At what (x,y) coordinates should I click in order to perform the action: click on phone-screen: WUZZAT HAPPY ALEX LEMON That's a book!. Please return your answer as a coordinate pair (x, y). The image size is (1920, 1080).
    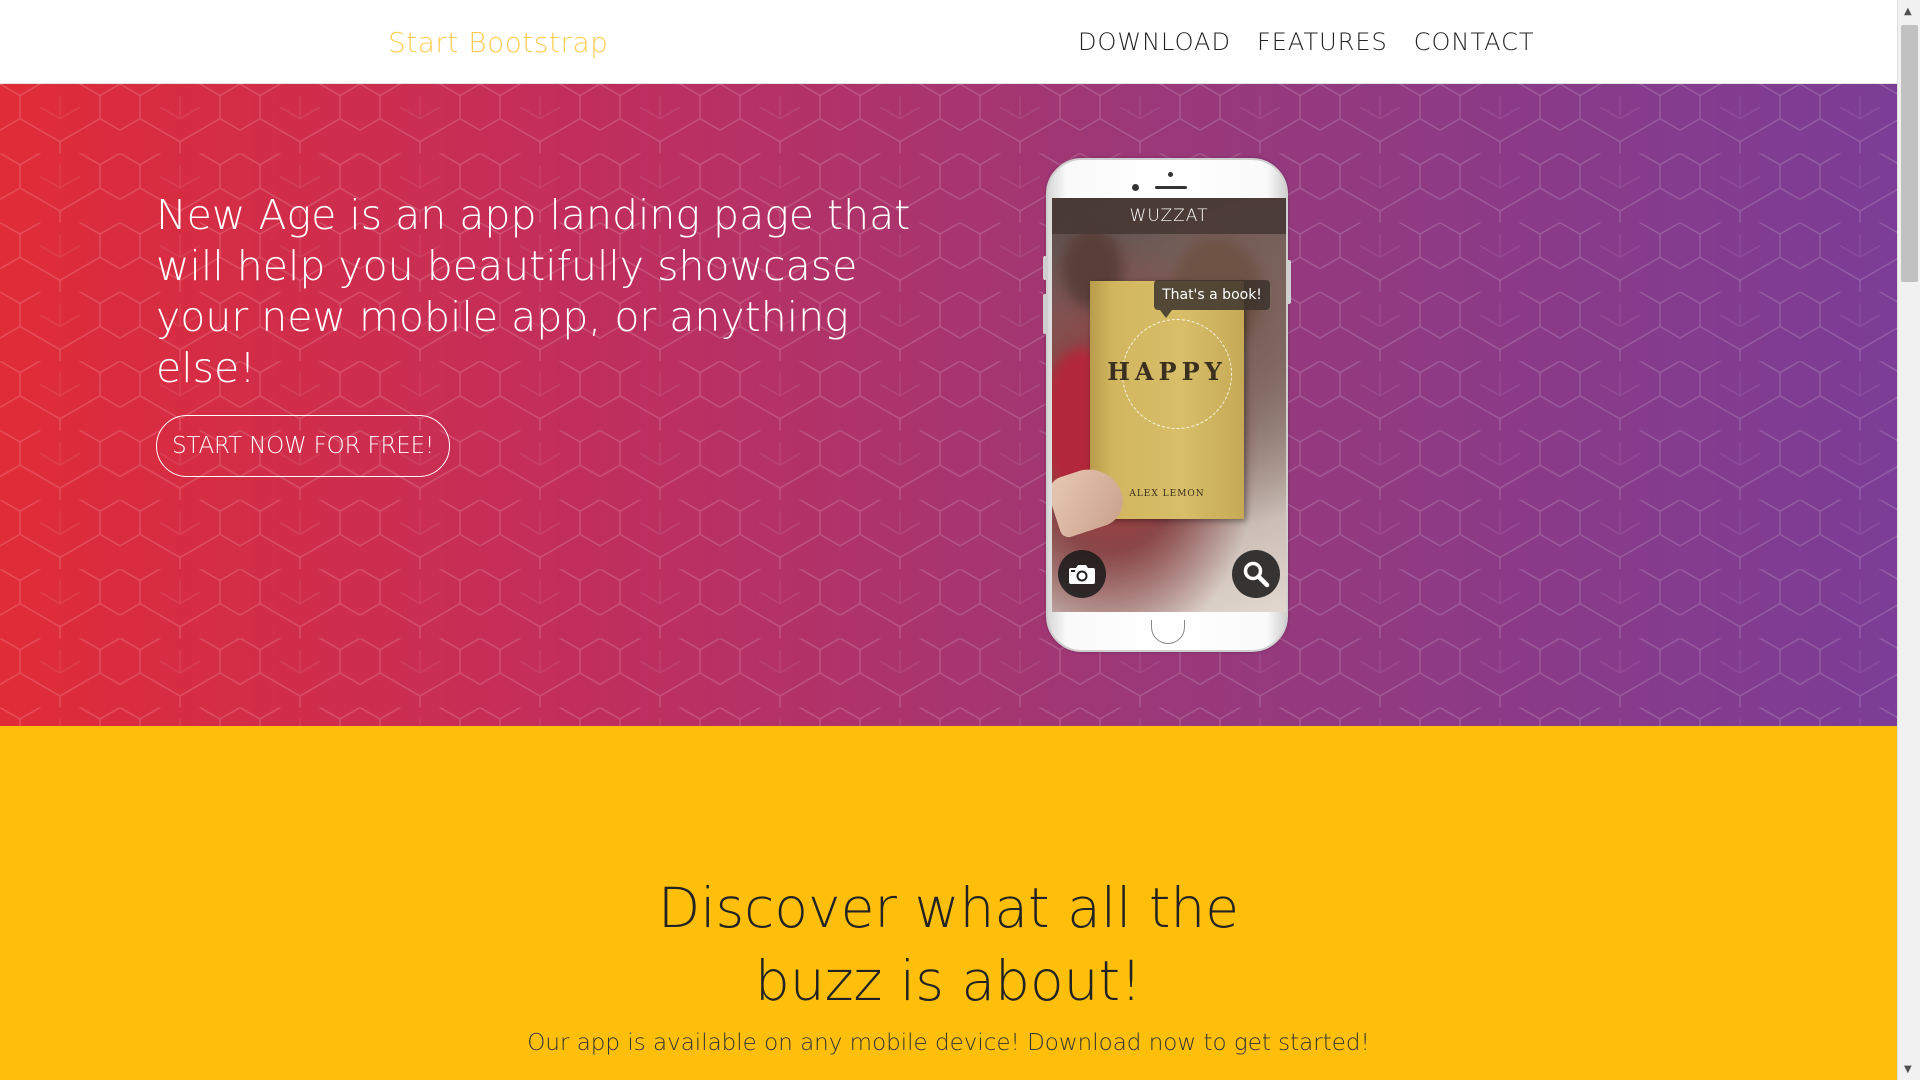
    Looking at the image, I should click on (1169, 405).